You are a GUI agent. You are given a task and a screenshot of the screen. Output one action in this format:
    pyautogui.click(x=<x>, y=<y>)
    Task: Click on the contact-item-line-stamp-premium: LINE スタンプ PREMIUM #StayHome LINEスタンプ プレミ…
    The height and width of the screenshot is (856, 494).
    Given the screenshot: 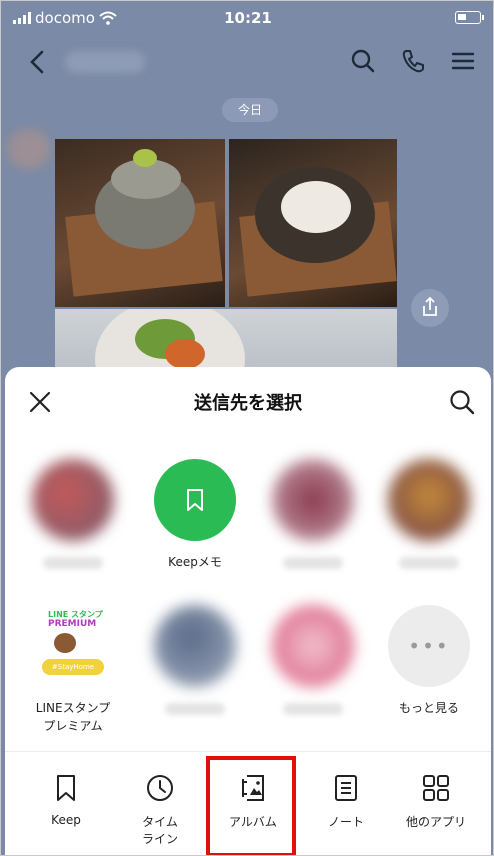 What is the action you would take?
    pyautogui.click(x=73, y=670)
    